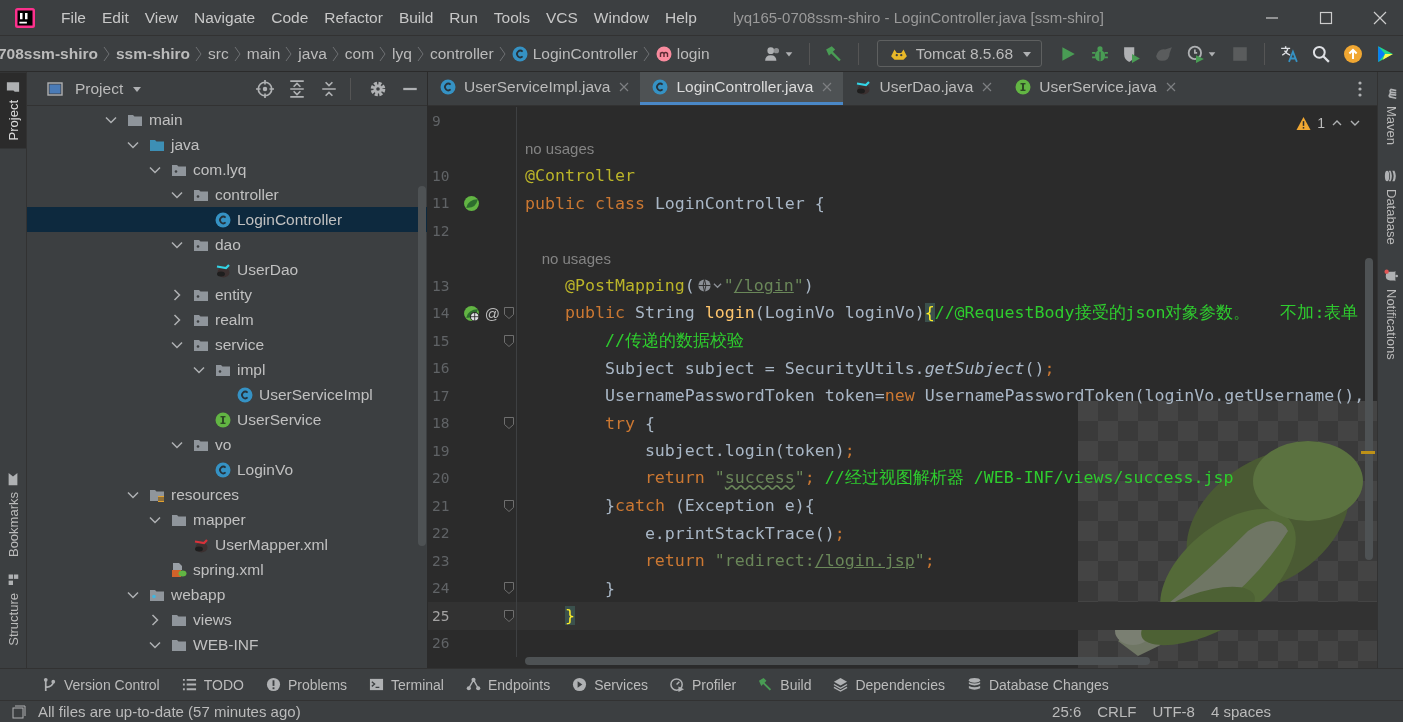  Describe the element at coordinates (406, 684) in the screenshot. I see `tool-window-button: Terminal` at that location.